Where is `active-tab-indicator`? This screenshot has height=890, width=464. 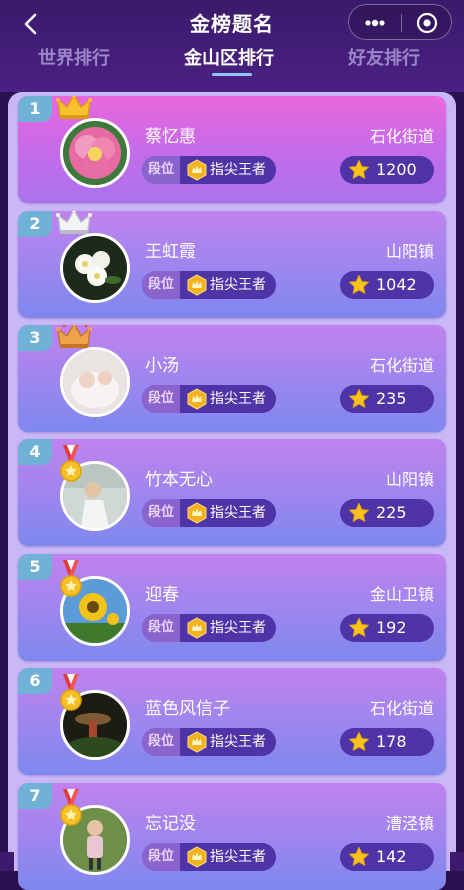
active-tab-indicator is located at coordinates (232, 74).